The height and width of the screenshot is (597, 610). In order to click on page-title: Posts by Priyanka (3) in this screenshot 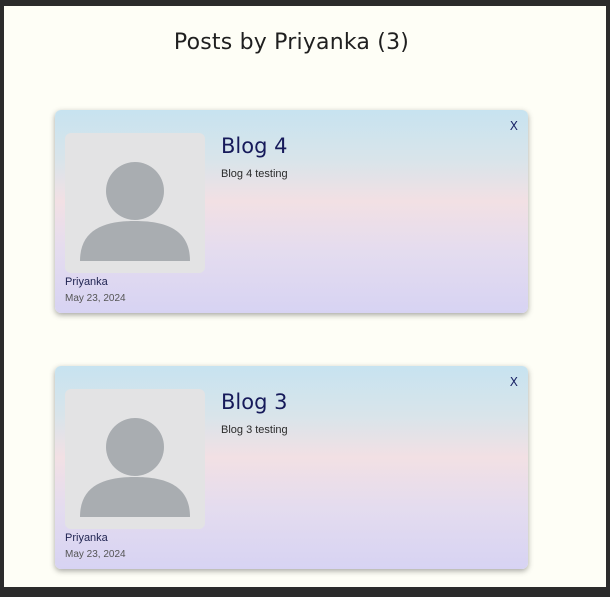, I will do `click(291, 42)`.